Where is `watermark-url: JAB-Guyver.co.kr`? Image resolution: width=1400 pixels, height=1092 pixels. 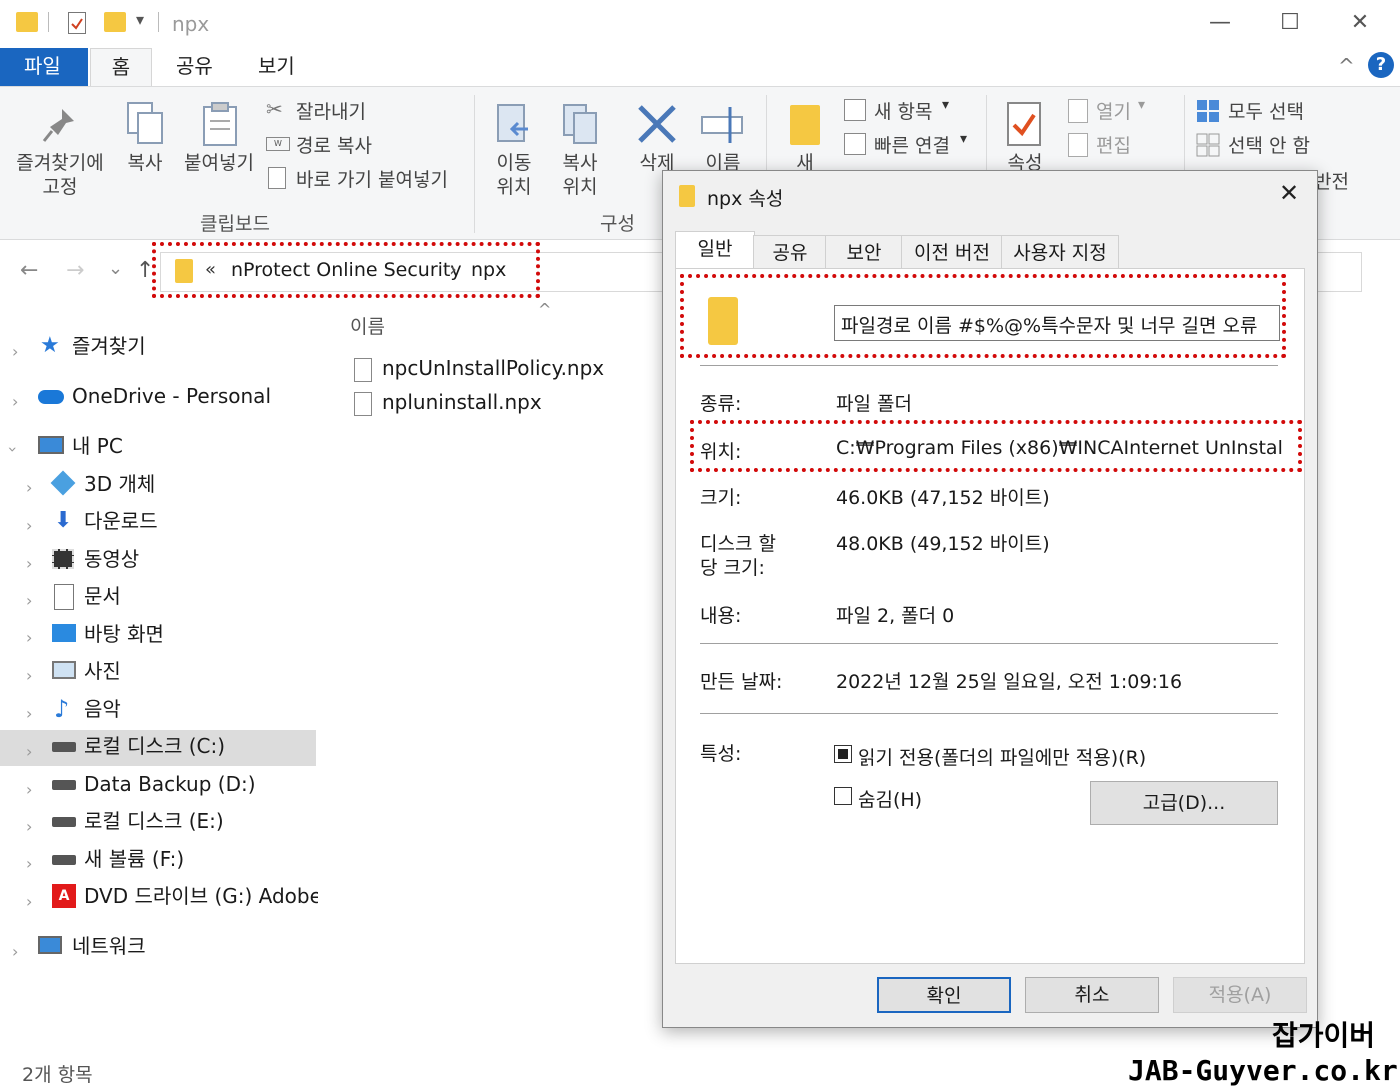
watermark-url: JAB-Guyver.co.kr is located at coordinates (1263, 1070).